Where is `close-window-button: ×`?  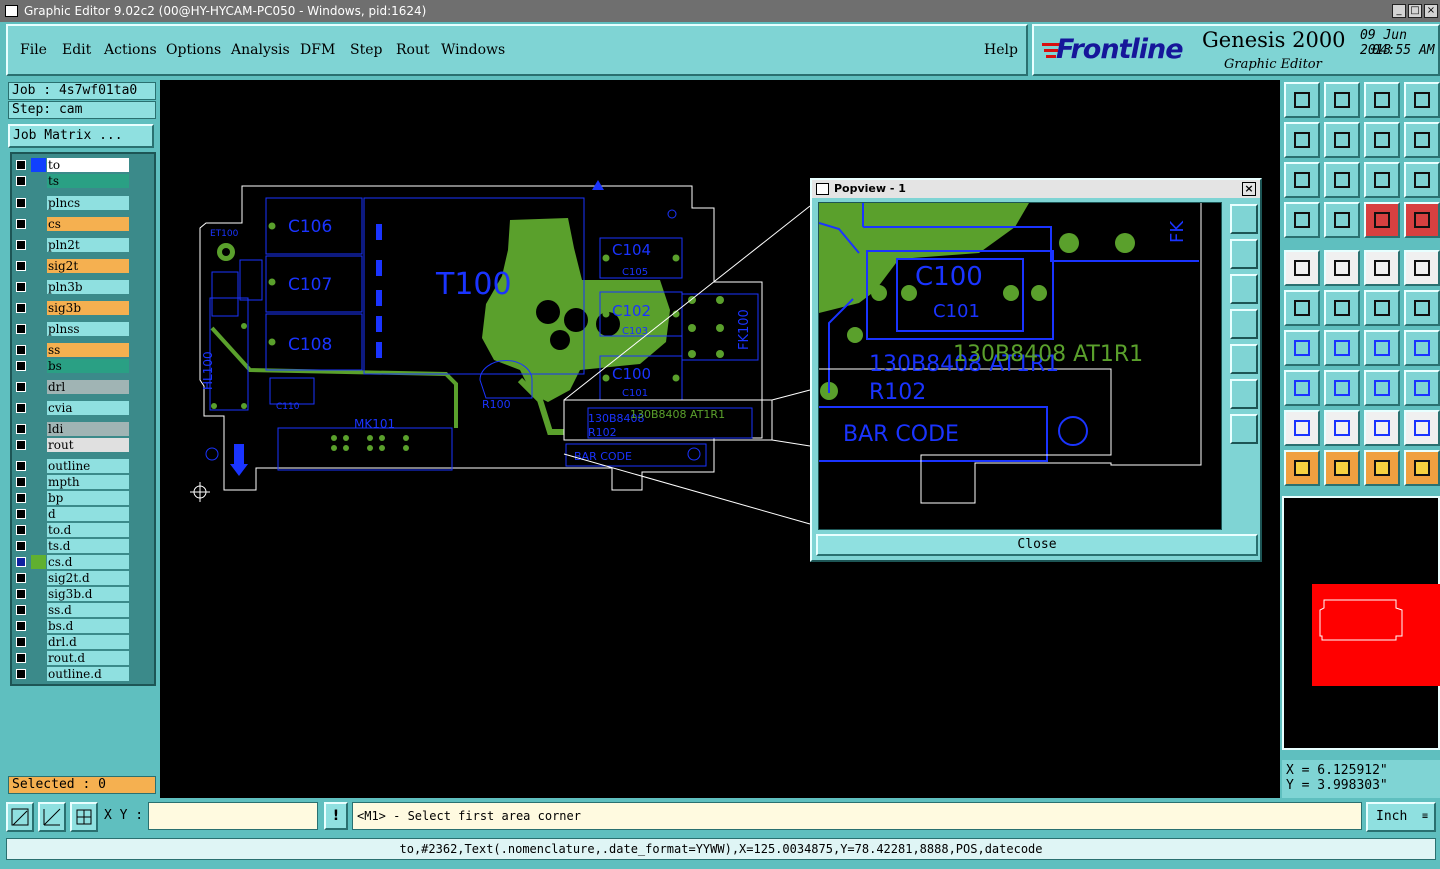
close-window-button: × is located at coordinates (1431, 11).